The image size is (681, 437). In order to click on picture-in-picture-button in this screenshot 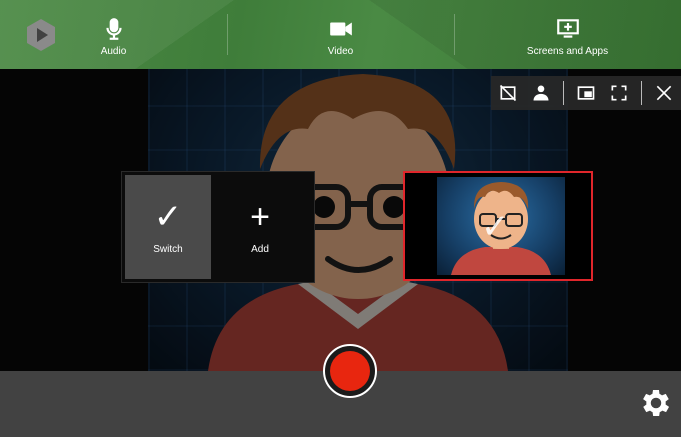, I will do `click(586, 93)`.